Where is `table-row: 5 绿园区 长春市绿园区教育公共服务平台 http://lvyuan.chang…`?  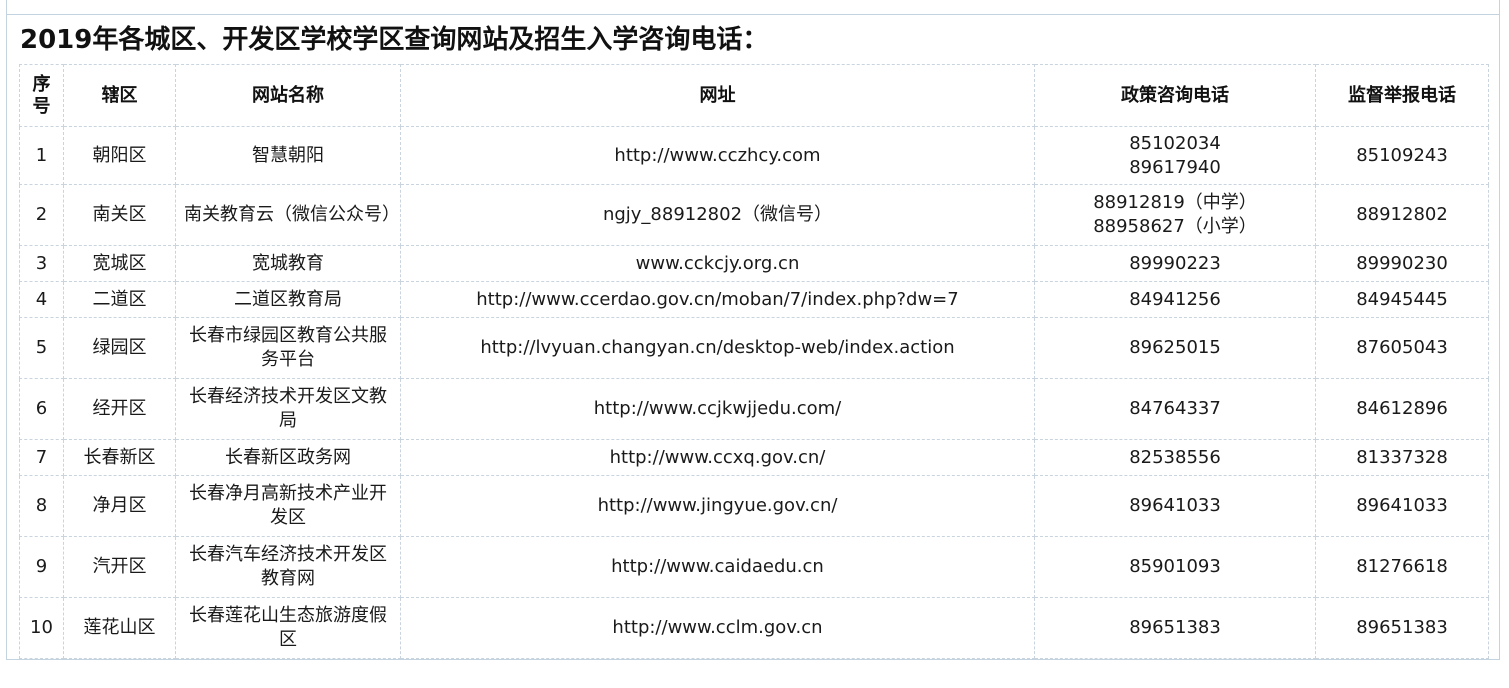
table-row: 5 绿园区 长春市绿园区教育公共服务平台 http://lvyuan.chang… is located at coordinates (754, 348).